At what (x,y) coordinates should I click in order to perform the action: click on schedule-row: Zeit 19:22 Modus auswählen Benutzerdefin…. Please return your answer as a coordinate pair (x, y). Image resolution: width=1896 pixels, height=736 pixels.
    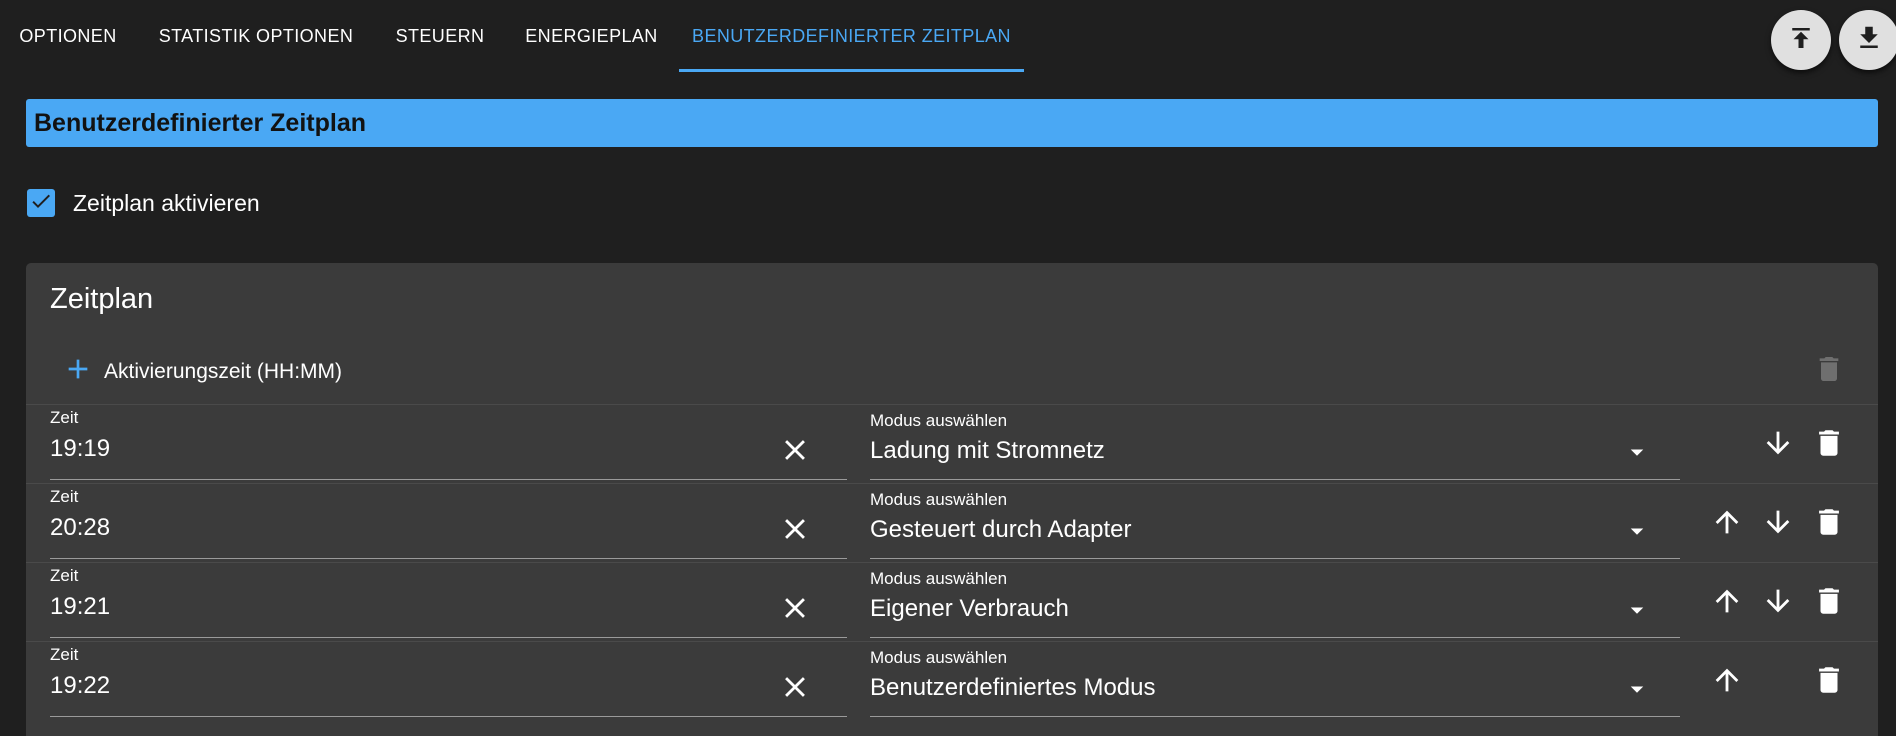
    Looking at the image, I should click on (952, 681).